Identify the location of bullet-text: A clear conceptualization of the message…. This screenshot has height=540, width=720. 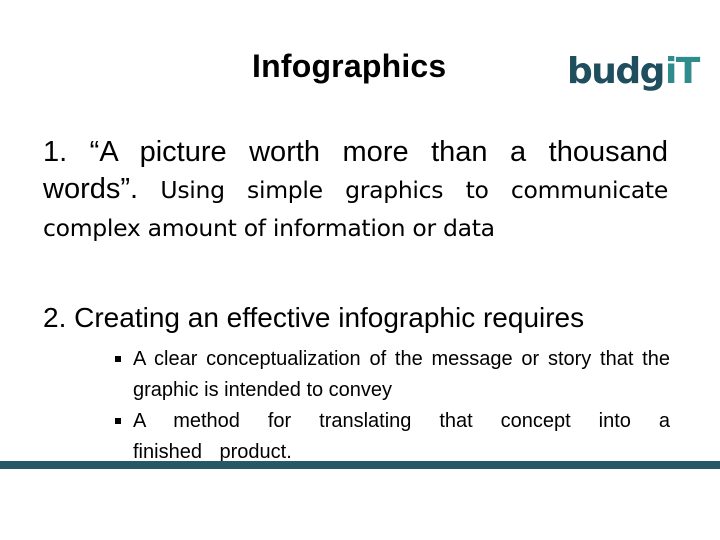
(401, 374).